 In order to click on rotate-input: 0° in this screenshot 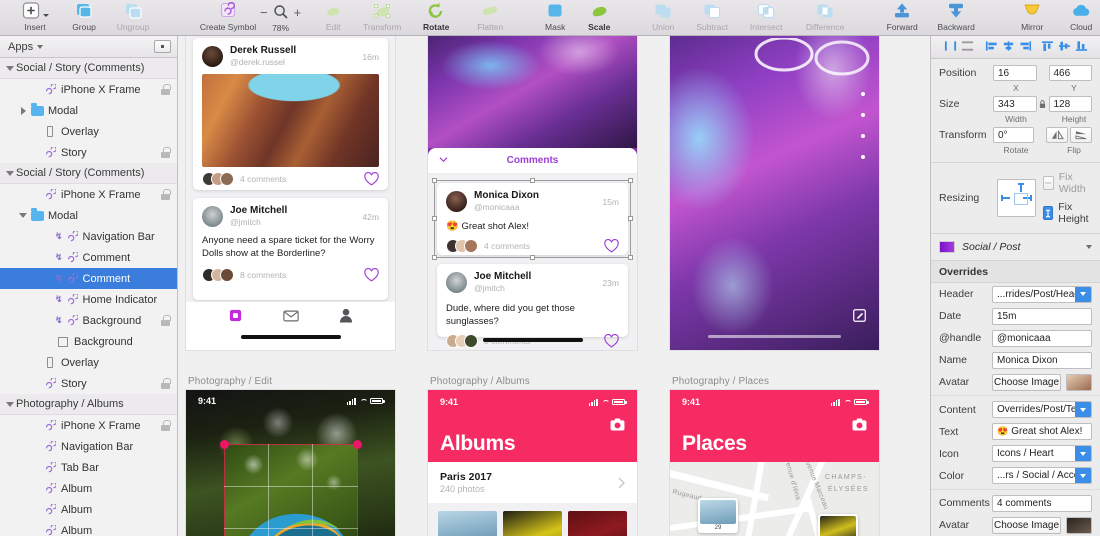, I will do `click(1013, 135)`.